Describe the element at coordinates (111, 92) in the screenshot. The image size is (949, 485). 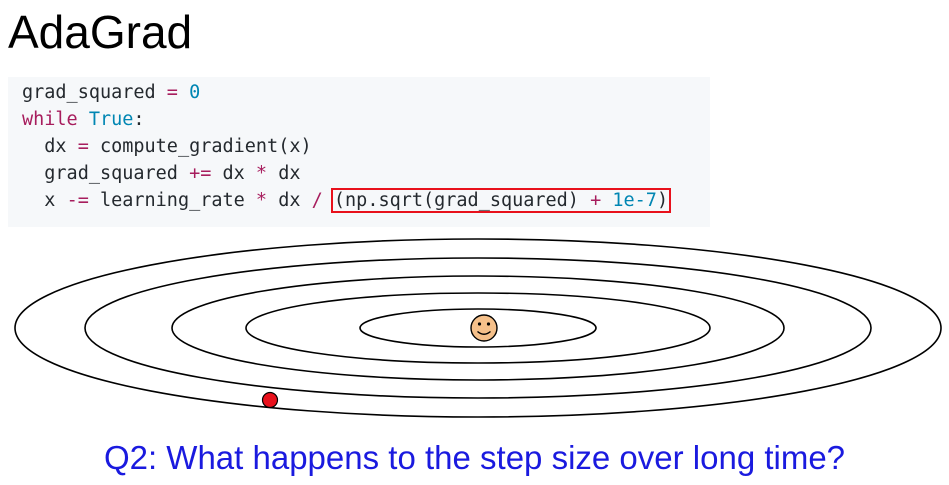
I see `code-line-1: grad_squared = 0` at that location.